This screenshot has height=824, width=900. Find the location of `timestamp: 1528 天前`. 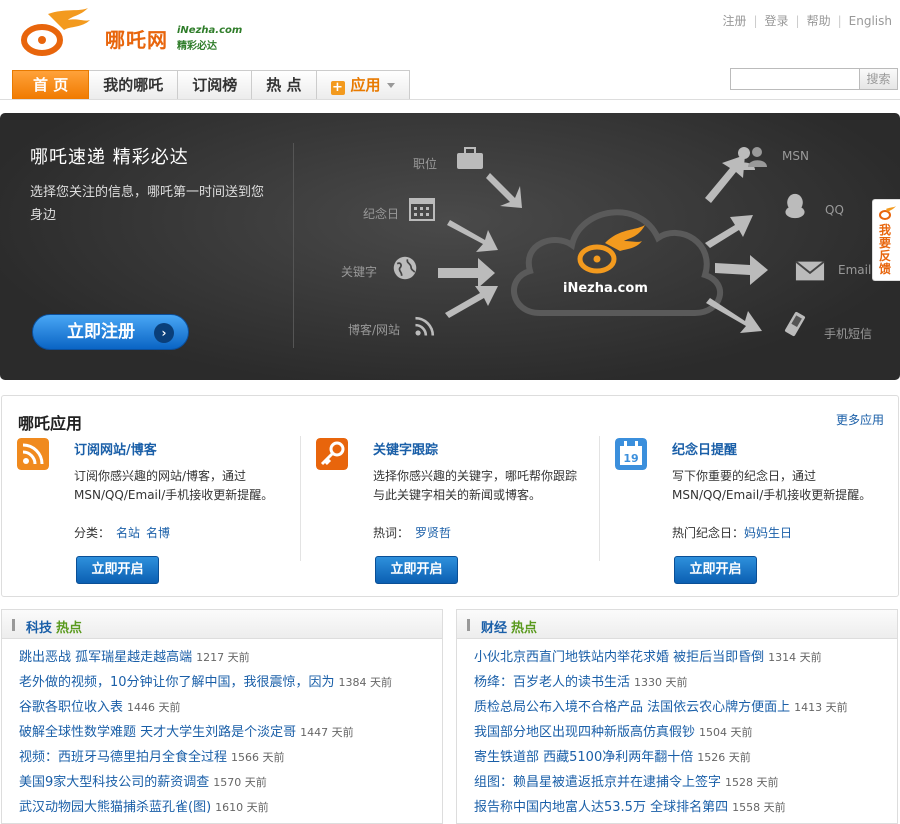

timestamp: 1528 天前 is located at coordinates (752, 782).